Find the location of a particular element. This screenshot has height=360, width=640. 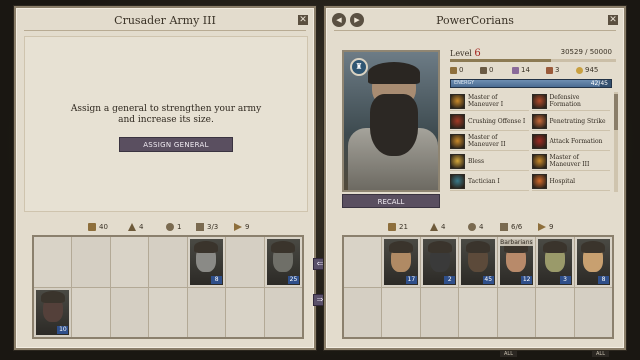

army-stat-attack: 4 is located at coordinates (135, 227).